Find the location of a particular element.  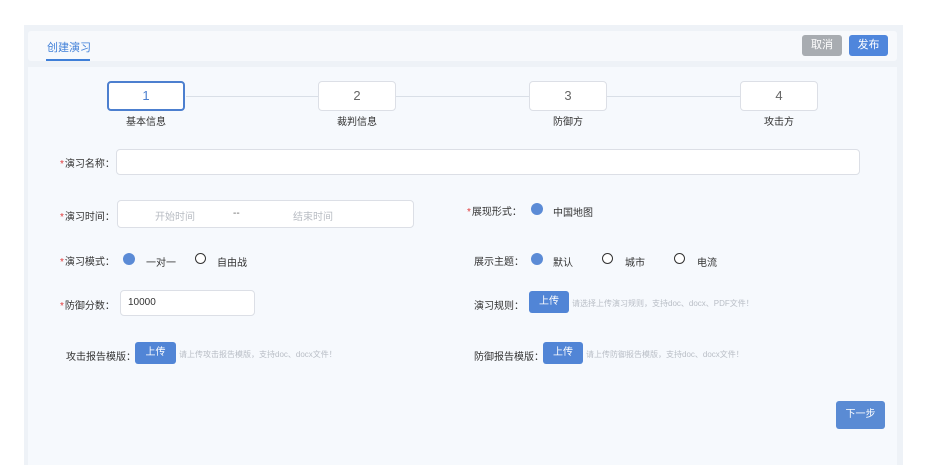

drill-name-label: *演习名称： is located at coordinates (87, 164).